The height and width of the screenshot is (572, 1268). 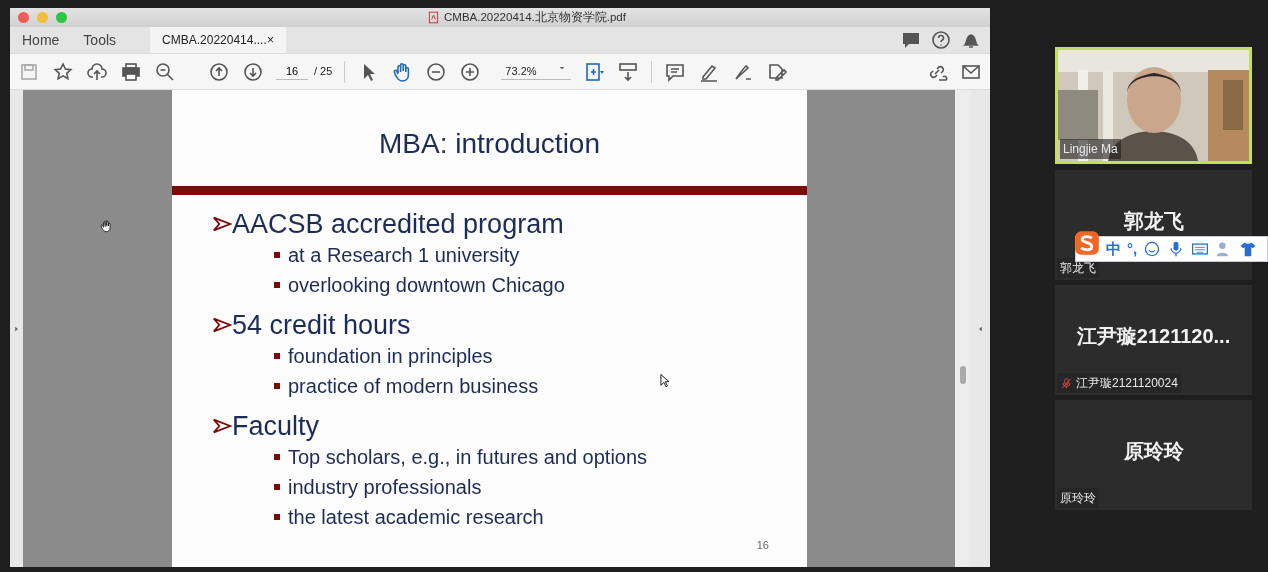 What do you see at coordinates (962, 375) in the screenshot?
I see `scrollbar-thumb` at bounding box center [962, 375].